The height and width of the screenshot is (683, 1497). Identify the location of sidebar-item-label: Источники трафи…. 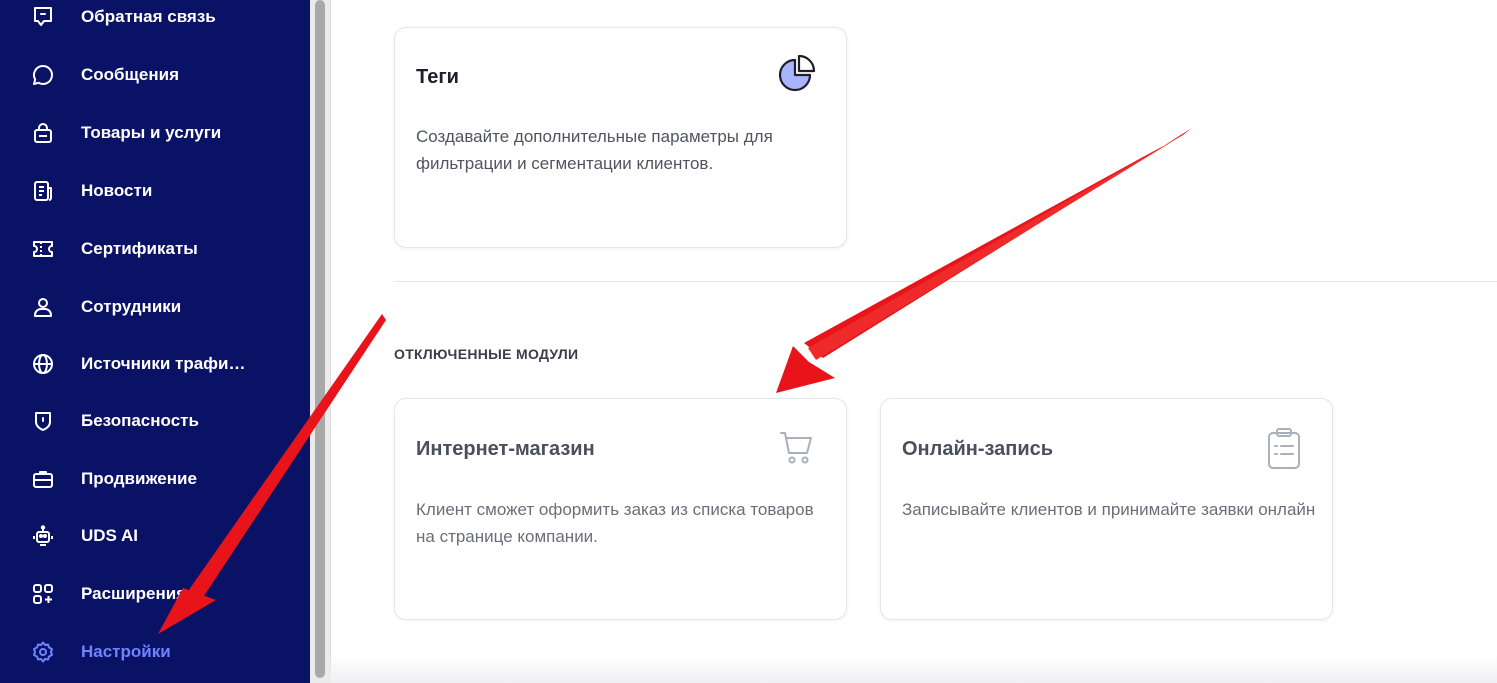
(163, 363).